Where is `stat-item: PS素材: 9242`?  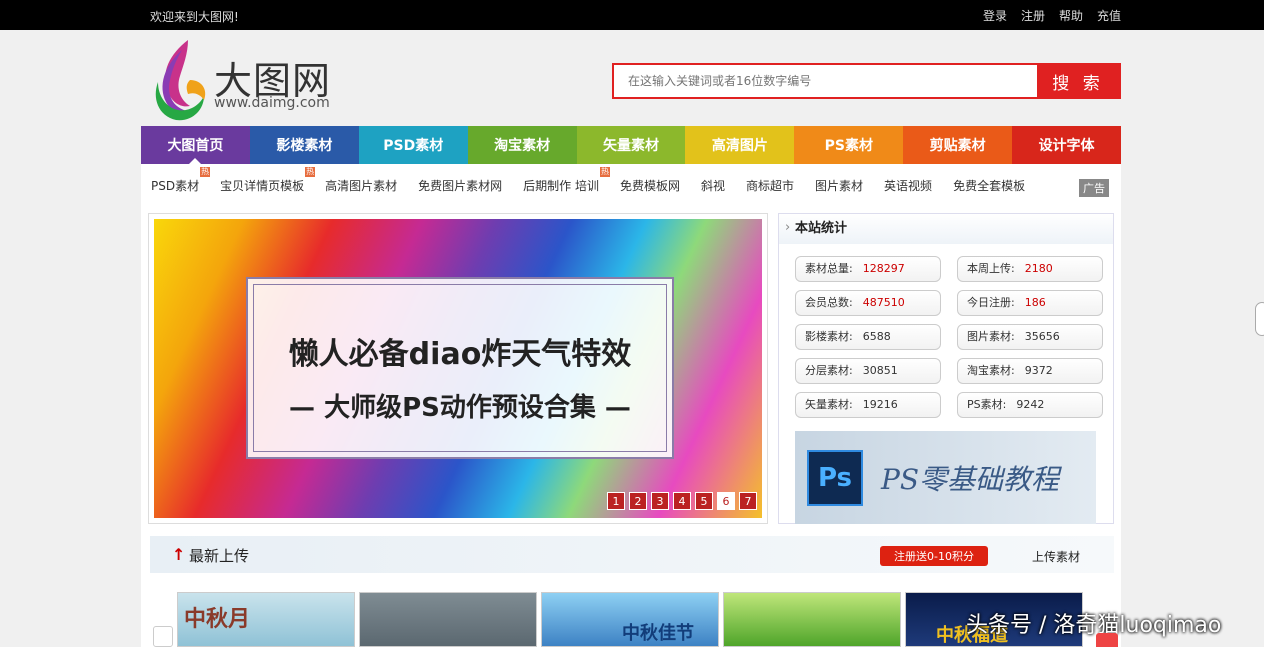 stat-item: PS素材: 9242 is located at coordinates (1030, 405).